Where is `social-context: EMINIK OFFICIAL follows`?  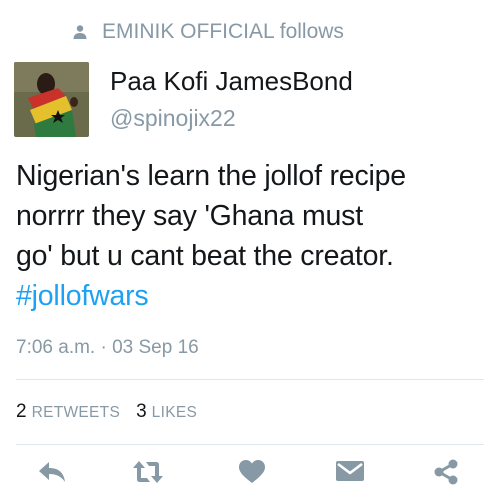
social-context: EMINIK OFFICIAL follows is located at coordinates (208, 32).